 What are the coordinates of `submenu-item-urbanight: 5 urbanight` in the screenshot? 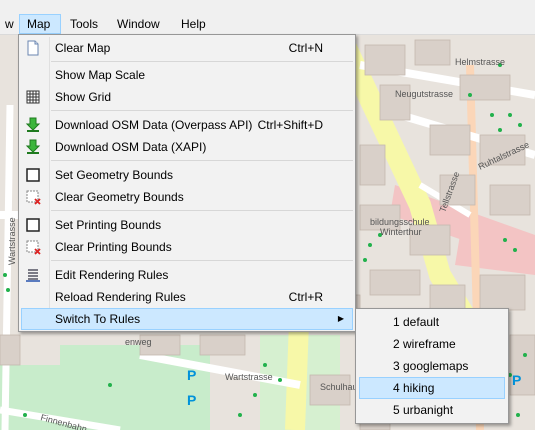 It's located at (432, 410).